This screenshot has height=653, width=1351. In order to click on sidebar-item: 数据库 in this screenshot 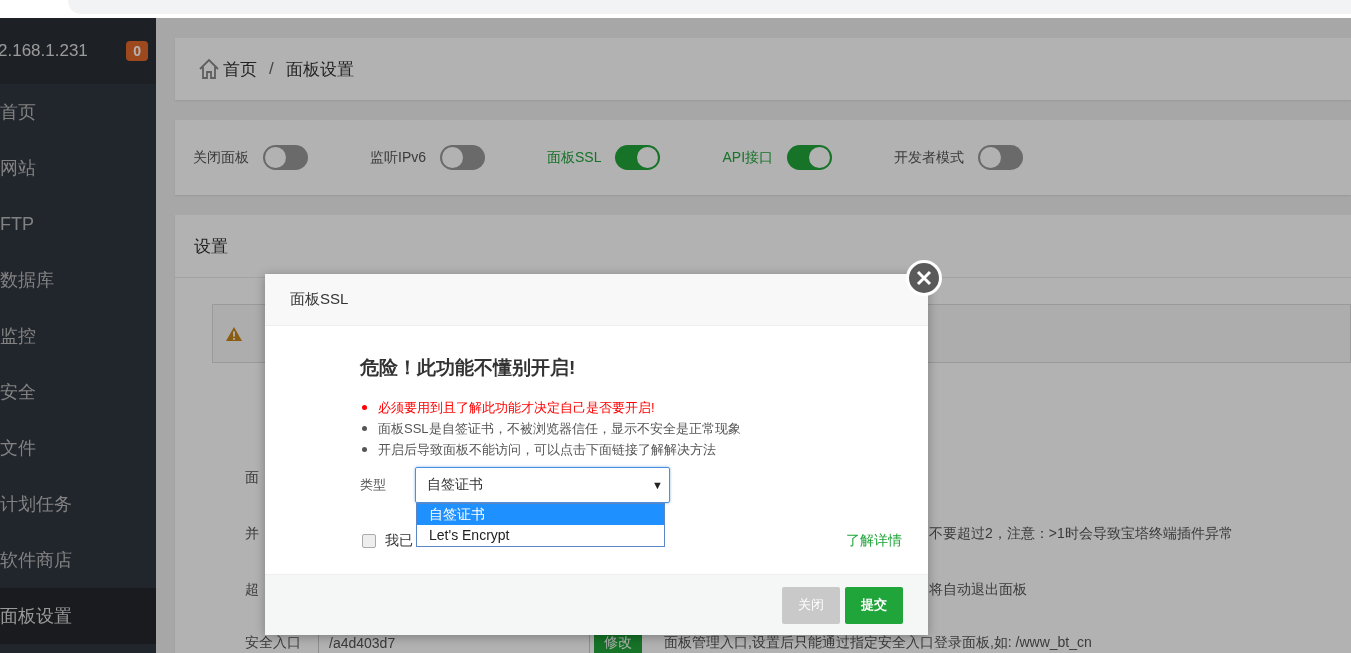, I will do `click(78, 280)`.